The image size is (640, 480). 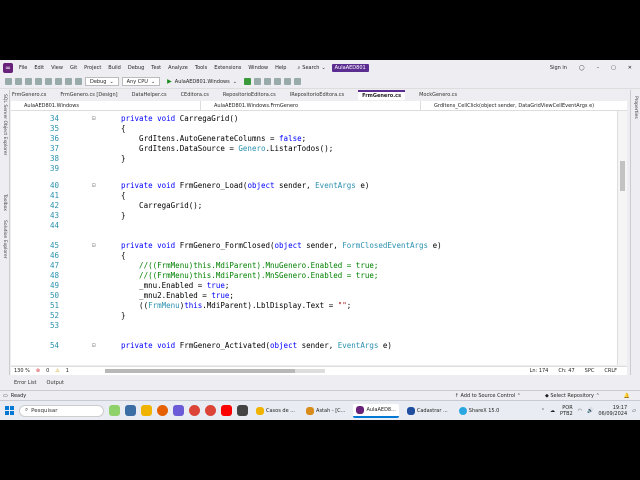 What do you see at coordinates (58, 81) in the screenshot?
I see `save-all-icon` at bounding box center [58, 81].